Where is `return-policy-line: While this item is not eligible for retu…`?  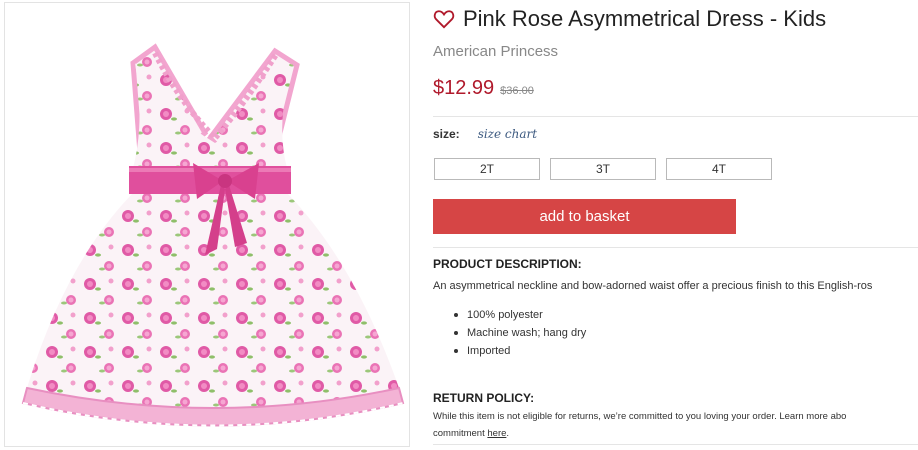
return-policy-line: While this item is not eligible for retu… is located at coordinates (640, 416).